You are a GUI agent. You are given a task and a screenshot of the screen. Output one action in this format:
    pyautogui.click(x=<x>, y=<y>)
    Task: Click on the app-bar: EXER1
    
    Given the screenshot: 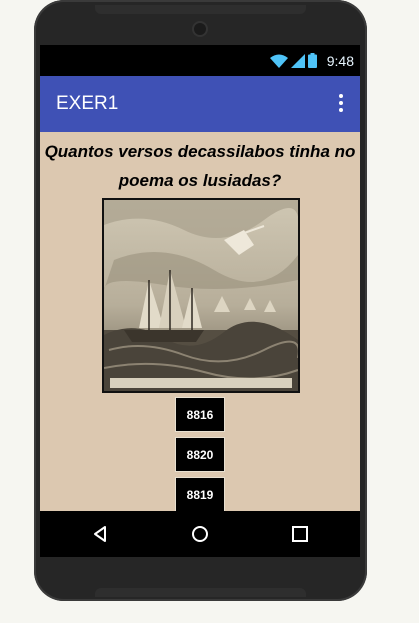 What is the action you would take?
    pyautogui.click(x=200, y=104)
    